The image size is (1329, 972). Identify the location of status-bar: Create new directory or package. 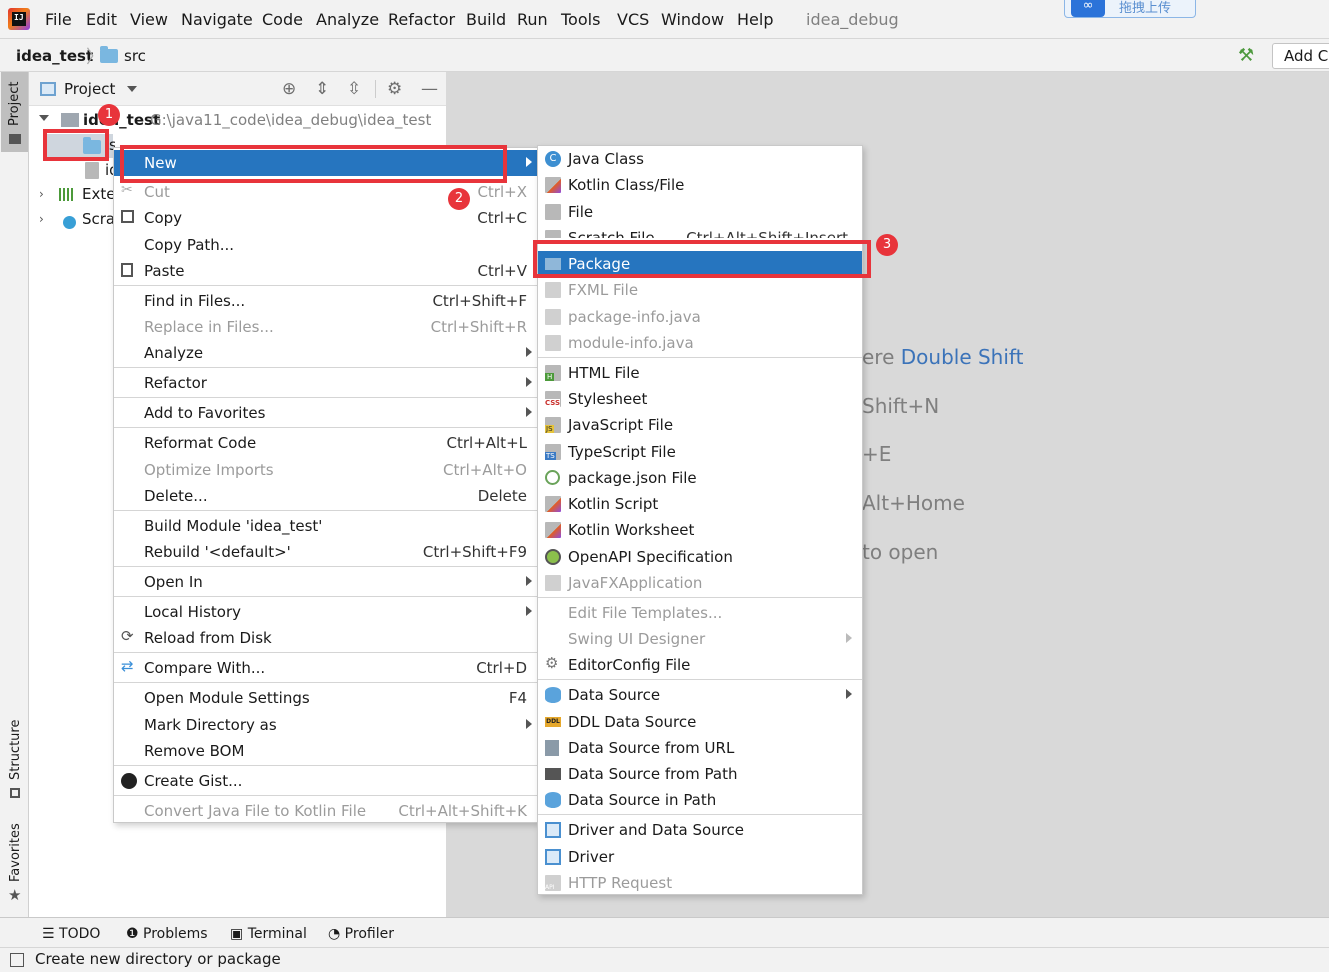
(664, 959).